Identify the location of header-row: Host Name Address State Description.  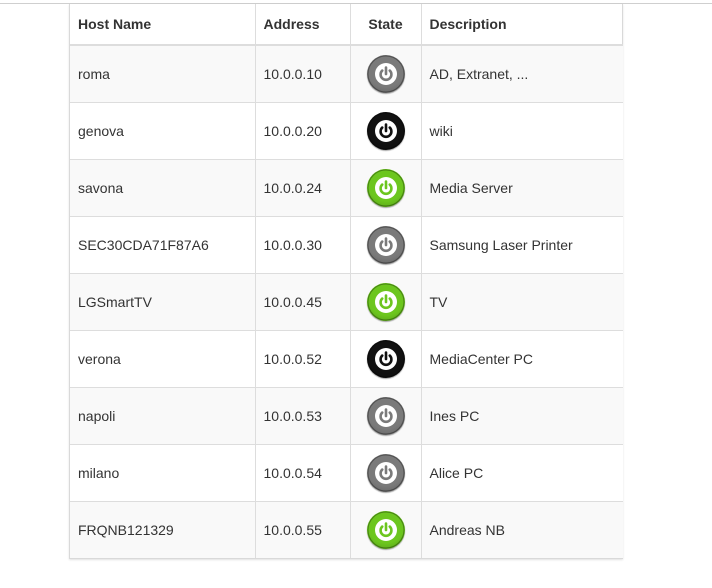
(346, 25).